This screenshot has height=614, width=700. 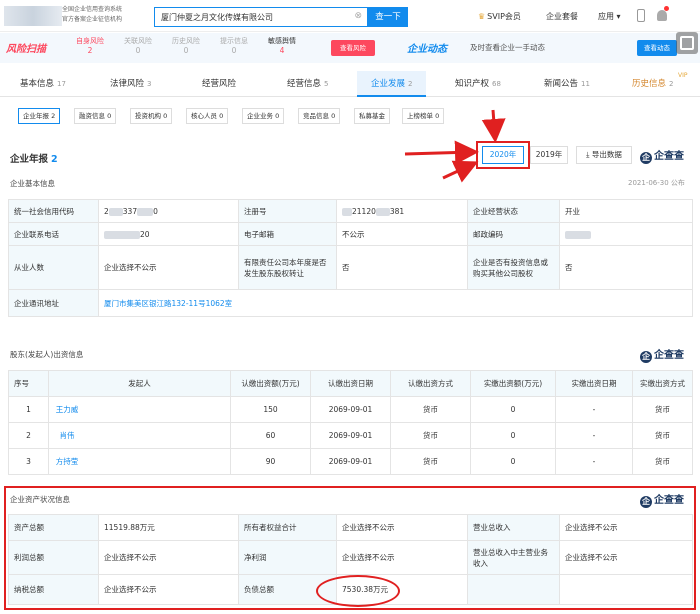 What do you see at coordinates (423, 116) in the screenshot?
I see `subtab-rankings: 上榜榜单 0` at bounding box center [423, 116].